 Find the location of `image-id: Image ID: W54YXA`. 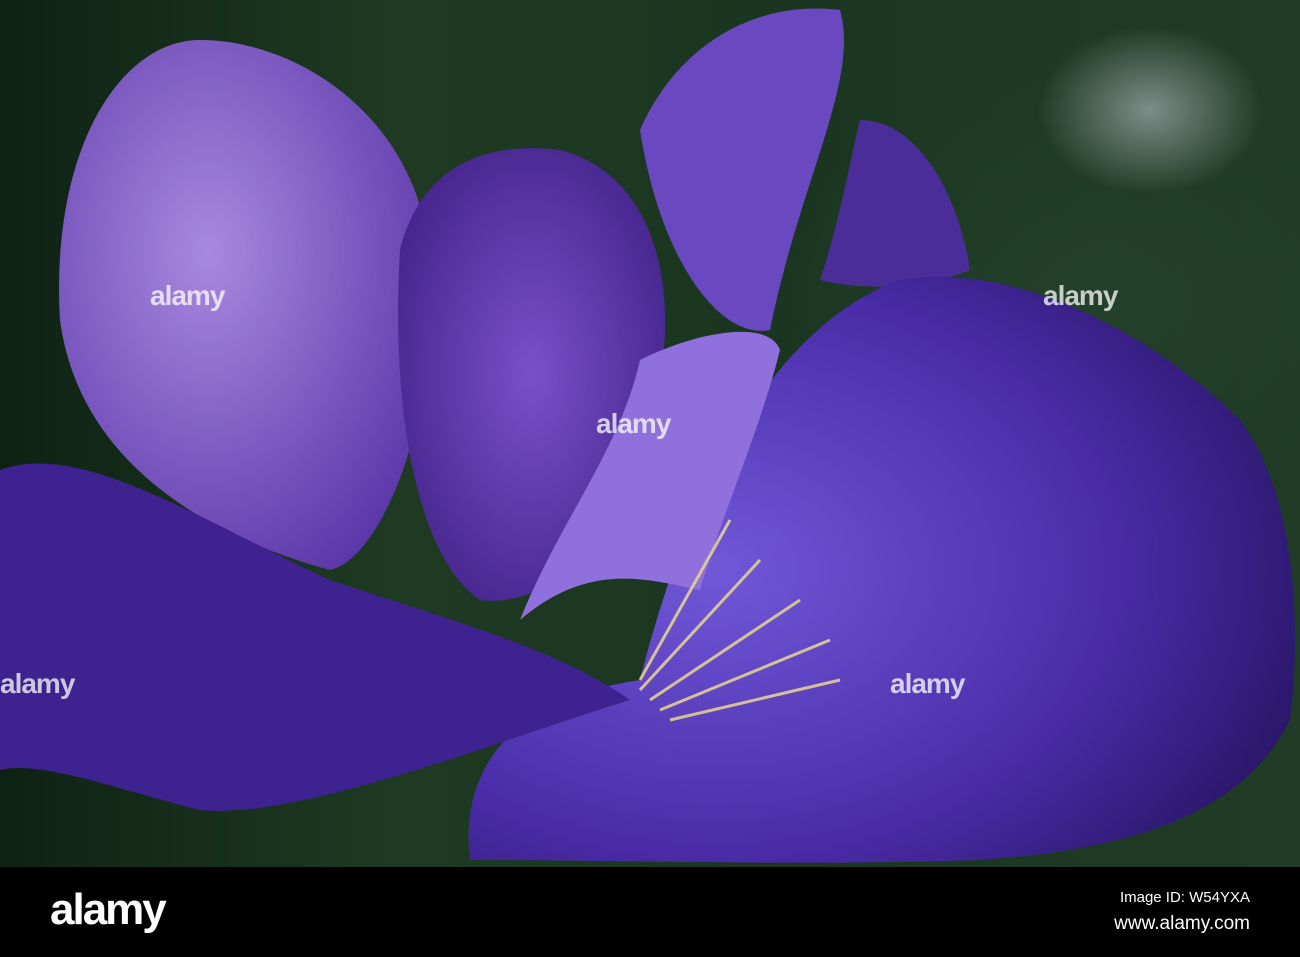

image-id: Image ID: W54YXA is located at coordinates (1184, 897).